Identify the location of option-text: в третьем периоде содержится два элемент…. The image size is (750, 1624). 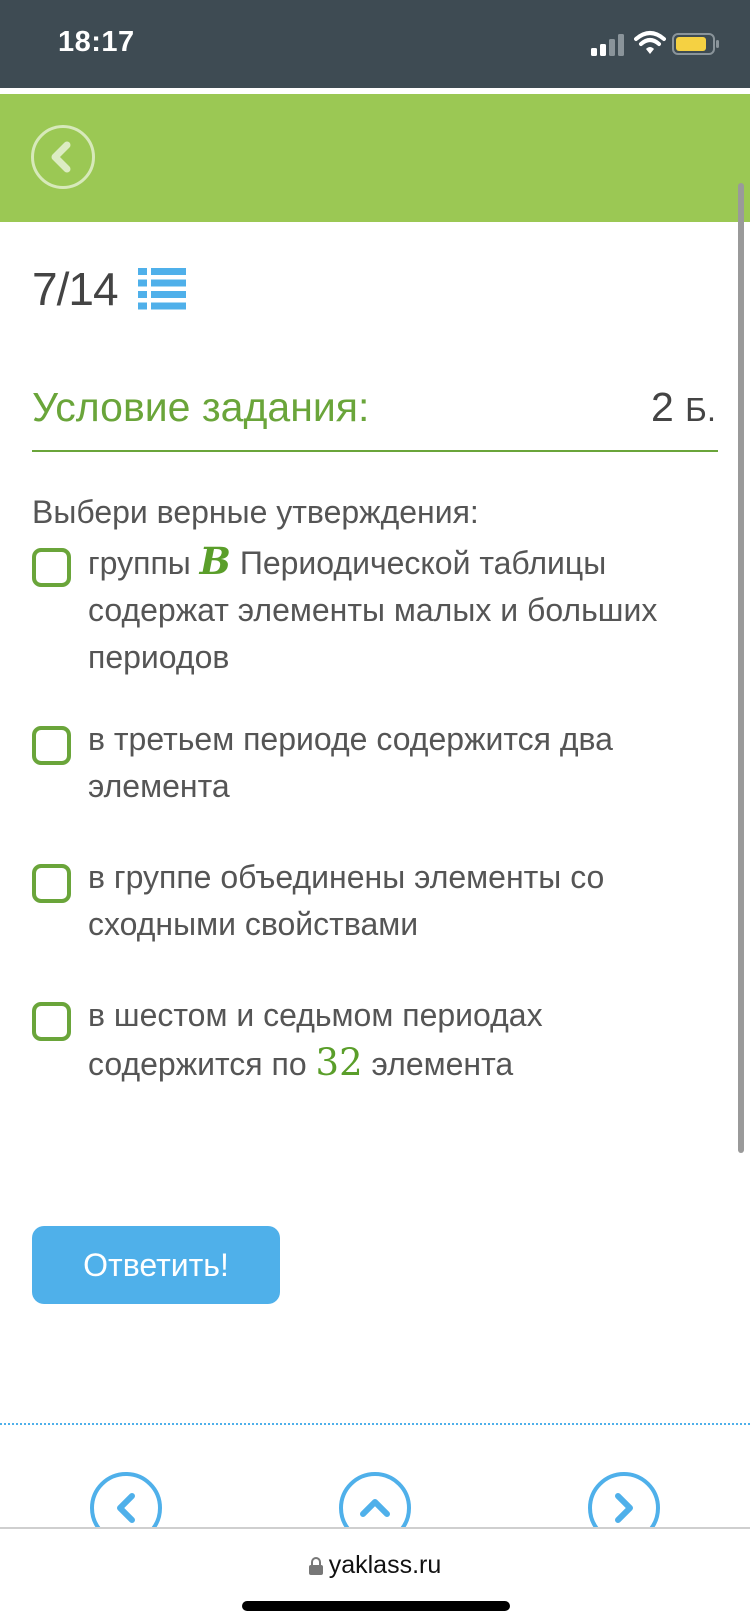
(350, 762).